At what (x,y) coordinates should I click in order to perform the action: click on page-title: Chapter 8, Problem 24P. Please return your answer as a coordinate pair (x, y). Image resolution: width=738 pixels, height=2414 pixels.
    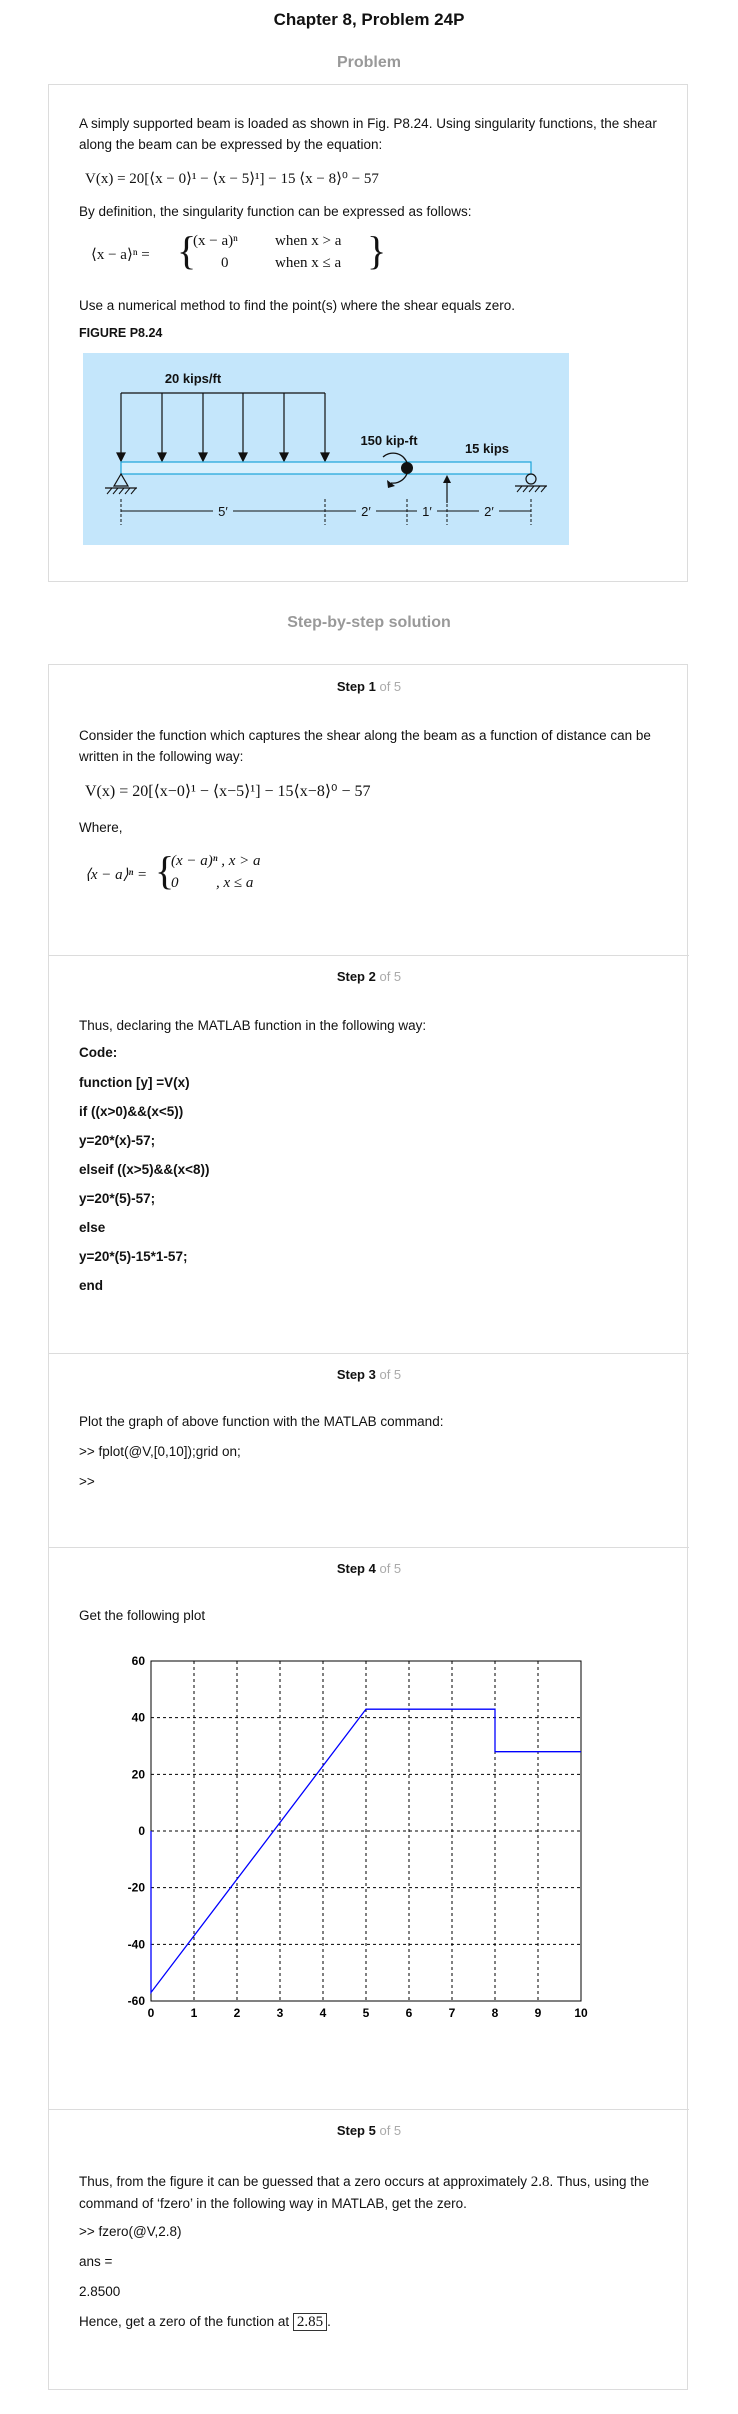
    Looking at the image, I should click on (369, 19).